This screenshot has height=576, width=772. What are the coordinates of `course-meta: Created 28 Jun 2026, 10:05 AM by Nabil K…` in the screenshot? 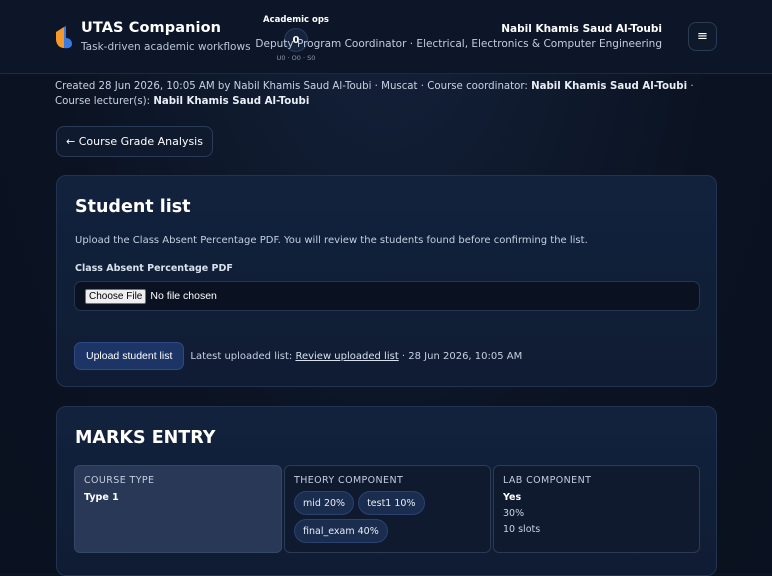 It's located at (386, 94).